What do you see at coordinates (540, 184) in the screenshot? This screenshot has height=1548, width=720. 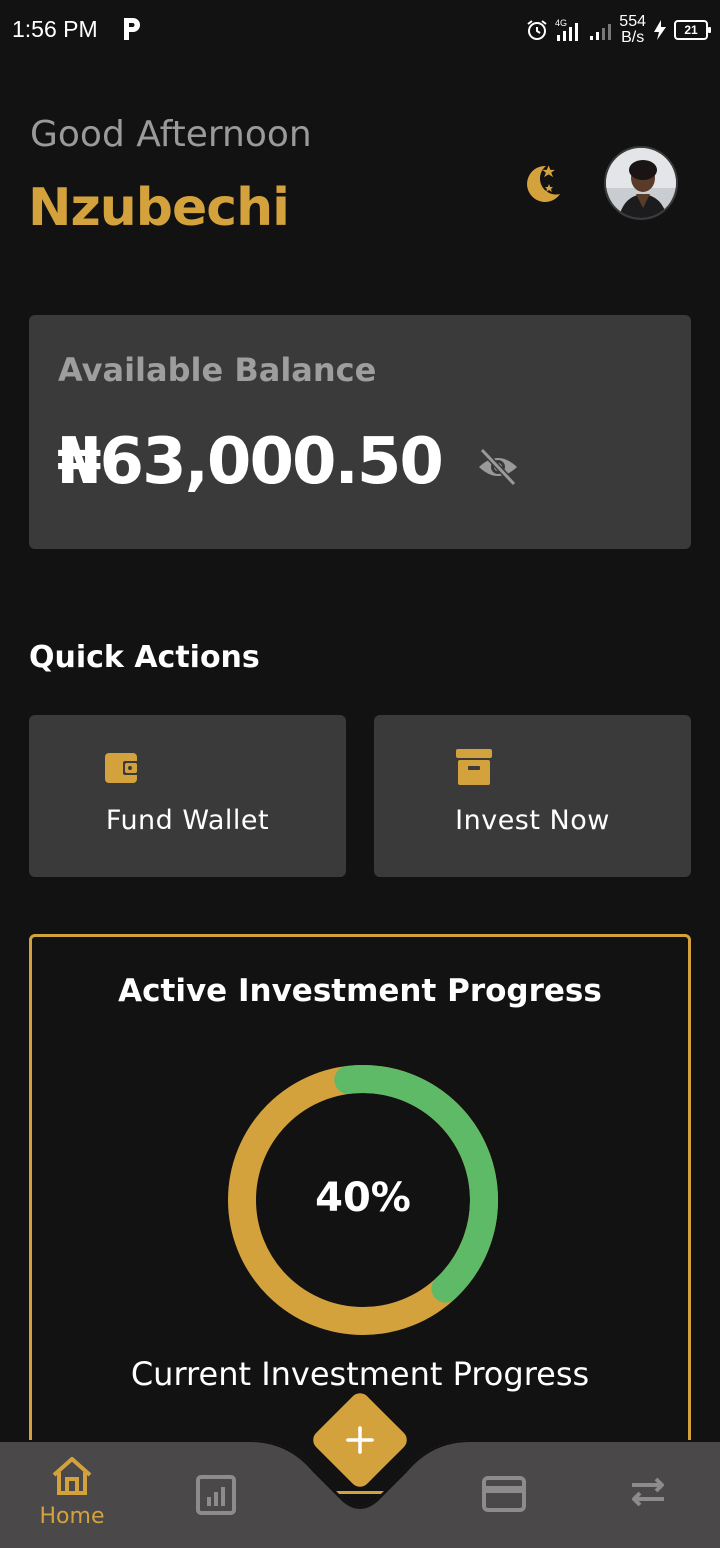 I see `moon-stars-icon` at bounding box center [540, 184].